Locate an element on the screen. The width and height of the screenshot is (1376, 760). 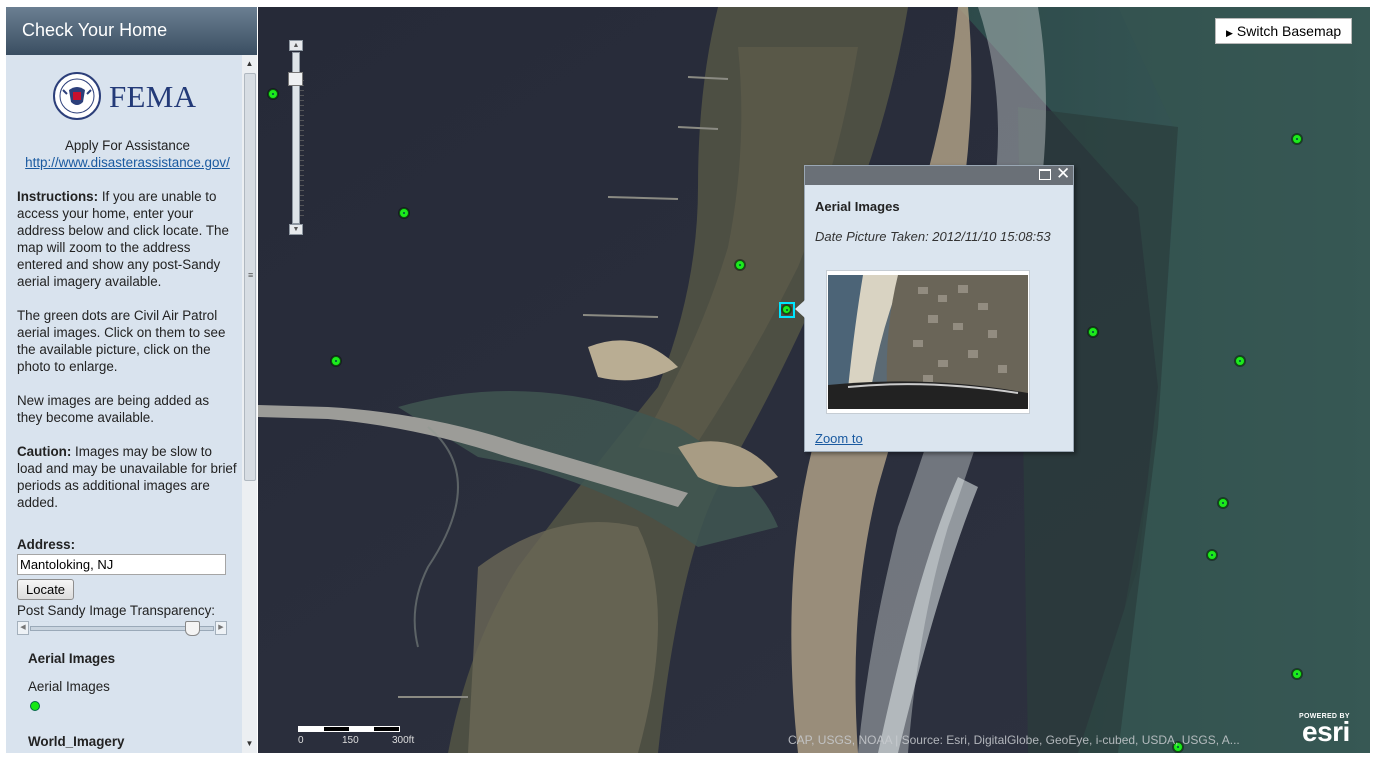
transparency-slider: ◀ ▶ is located at coordinates (122, 628).